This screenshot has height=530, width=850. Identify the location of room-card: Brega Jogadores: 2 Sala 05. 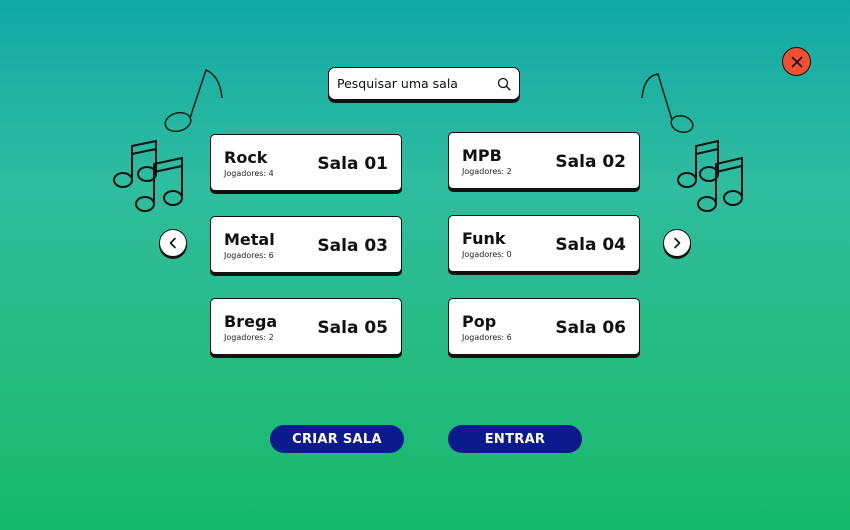
(306, 326).